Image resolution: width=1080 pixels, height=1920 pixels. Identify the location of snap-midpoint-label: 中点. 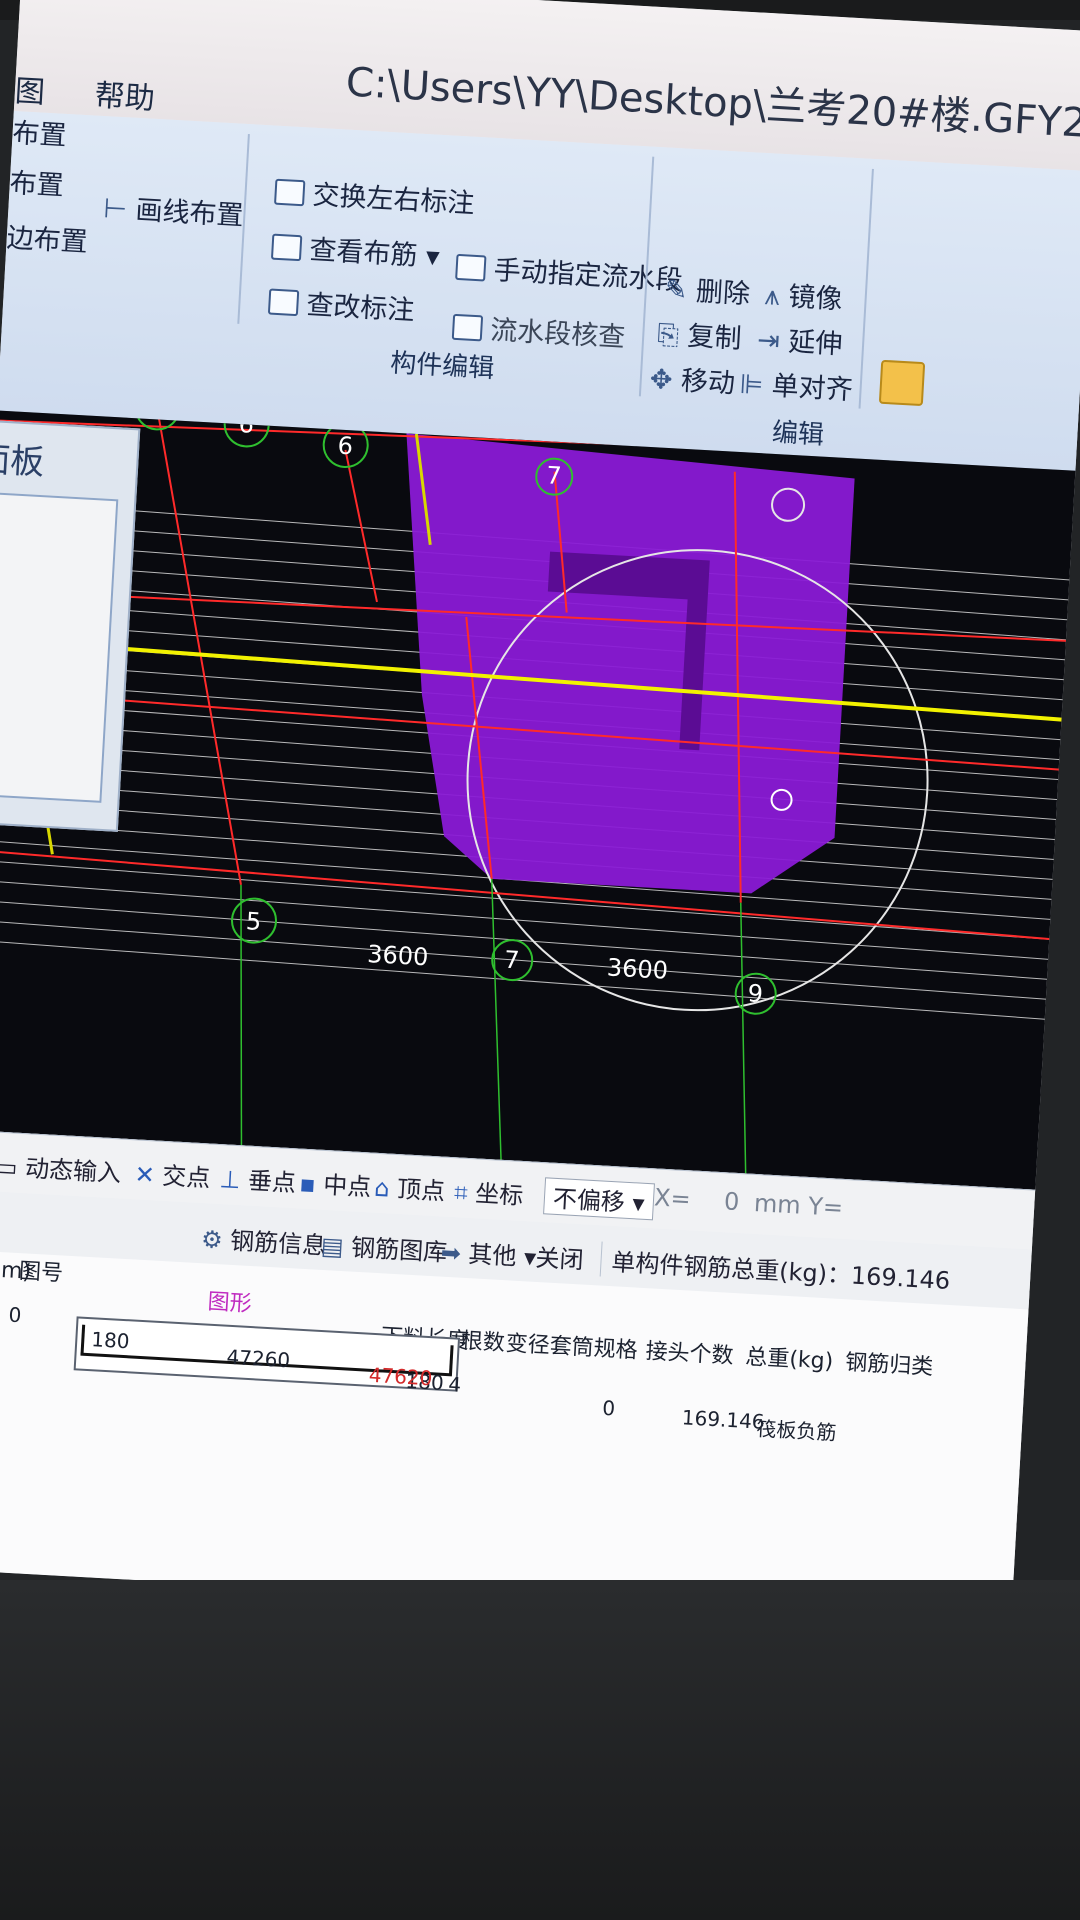
(347, 1186).